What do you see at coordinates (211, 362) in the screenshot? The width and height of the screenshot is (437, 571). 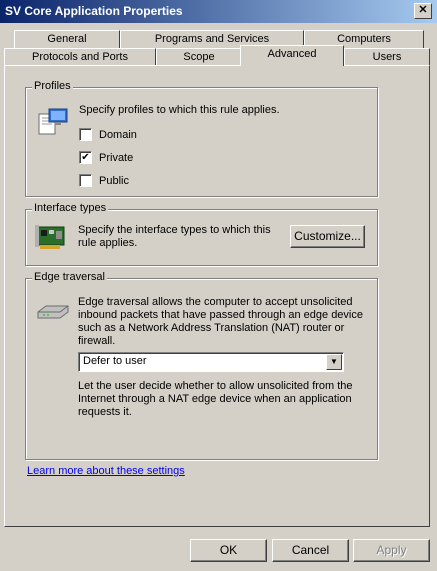 I see `edge-traversal-dropdown: Defer to user ▼` at bounding box center [211, 362].